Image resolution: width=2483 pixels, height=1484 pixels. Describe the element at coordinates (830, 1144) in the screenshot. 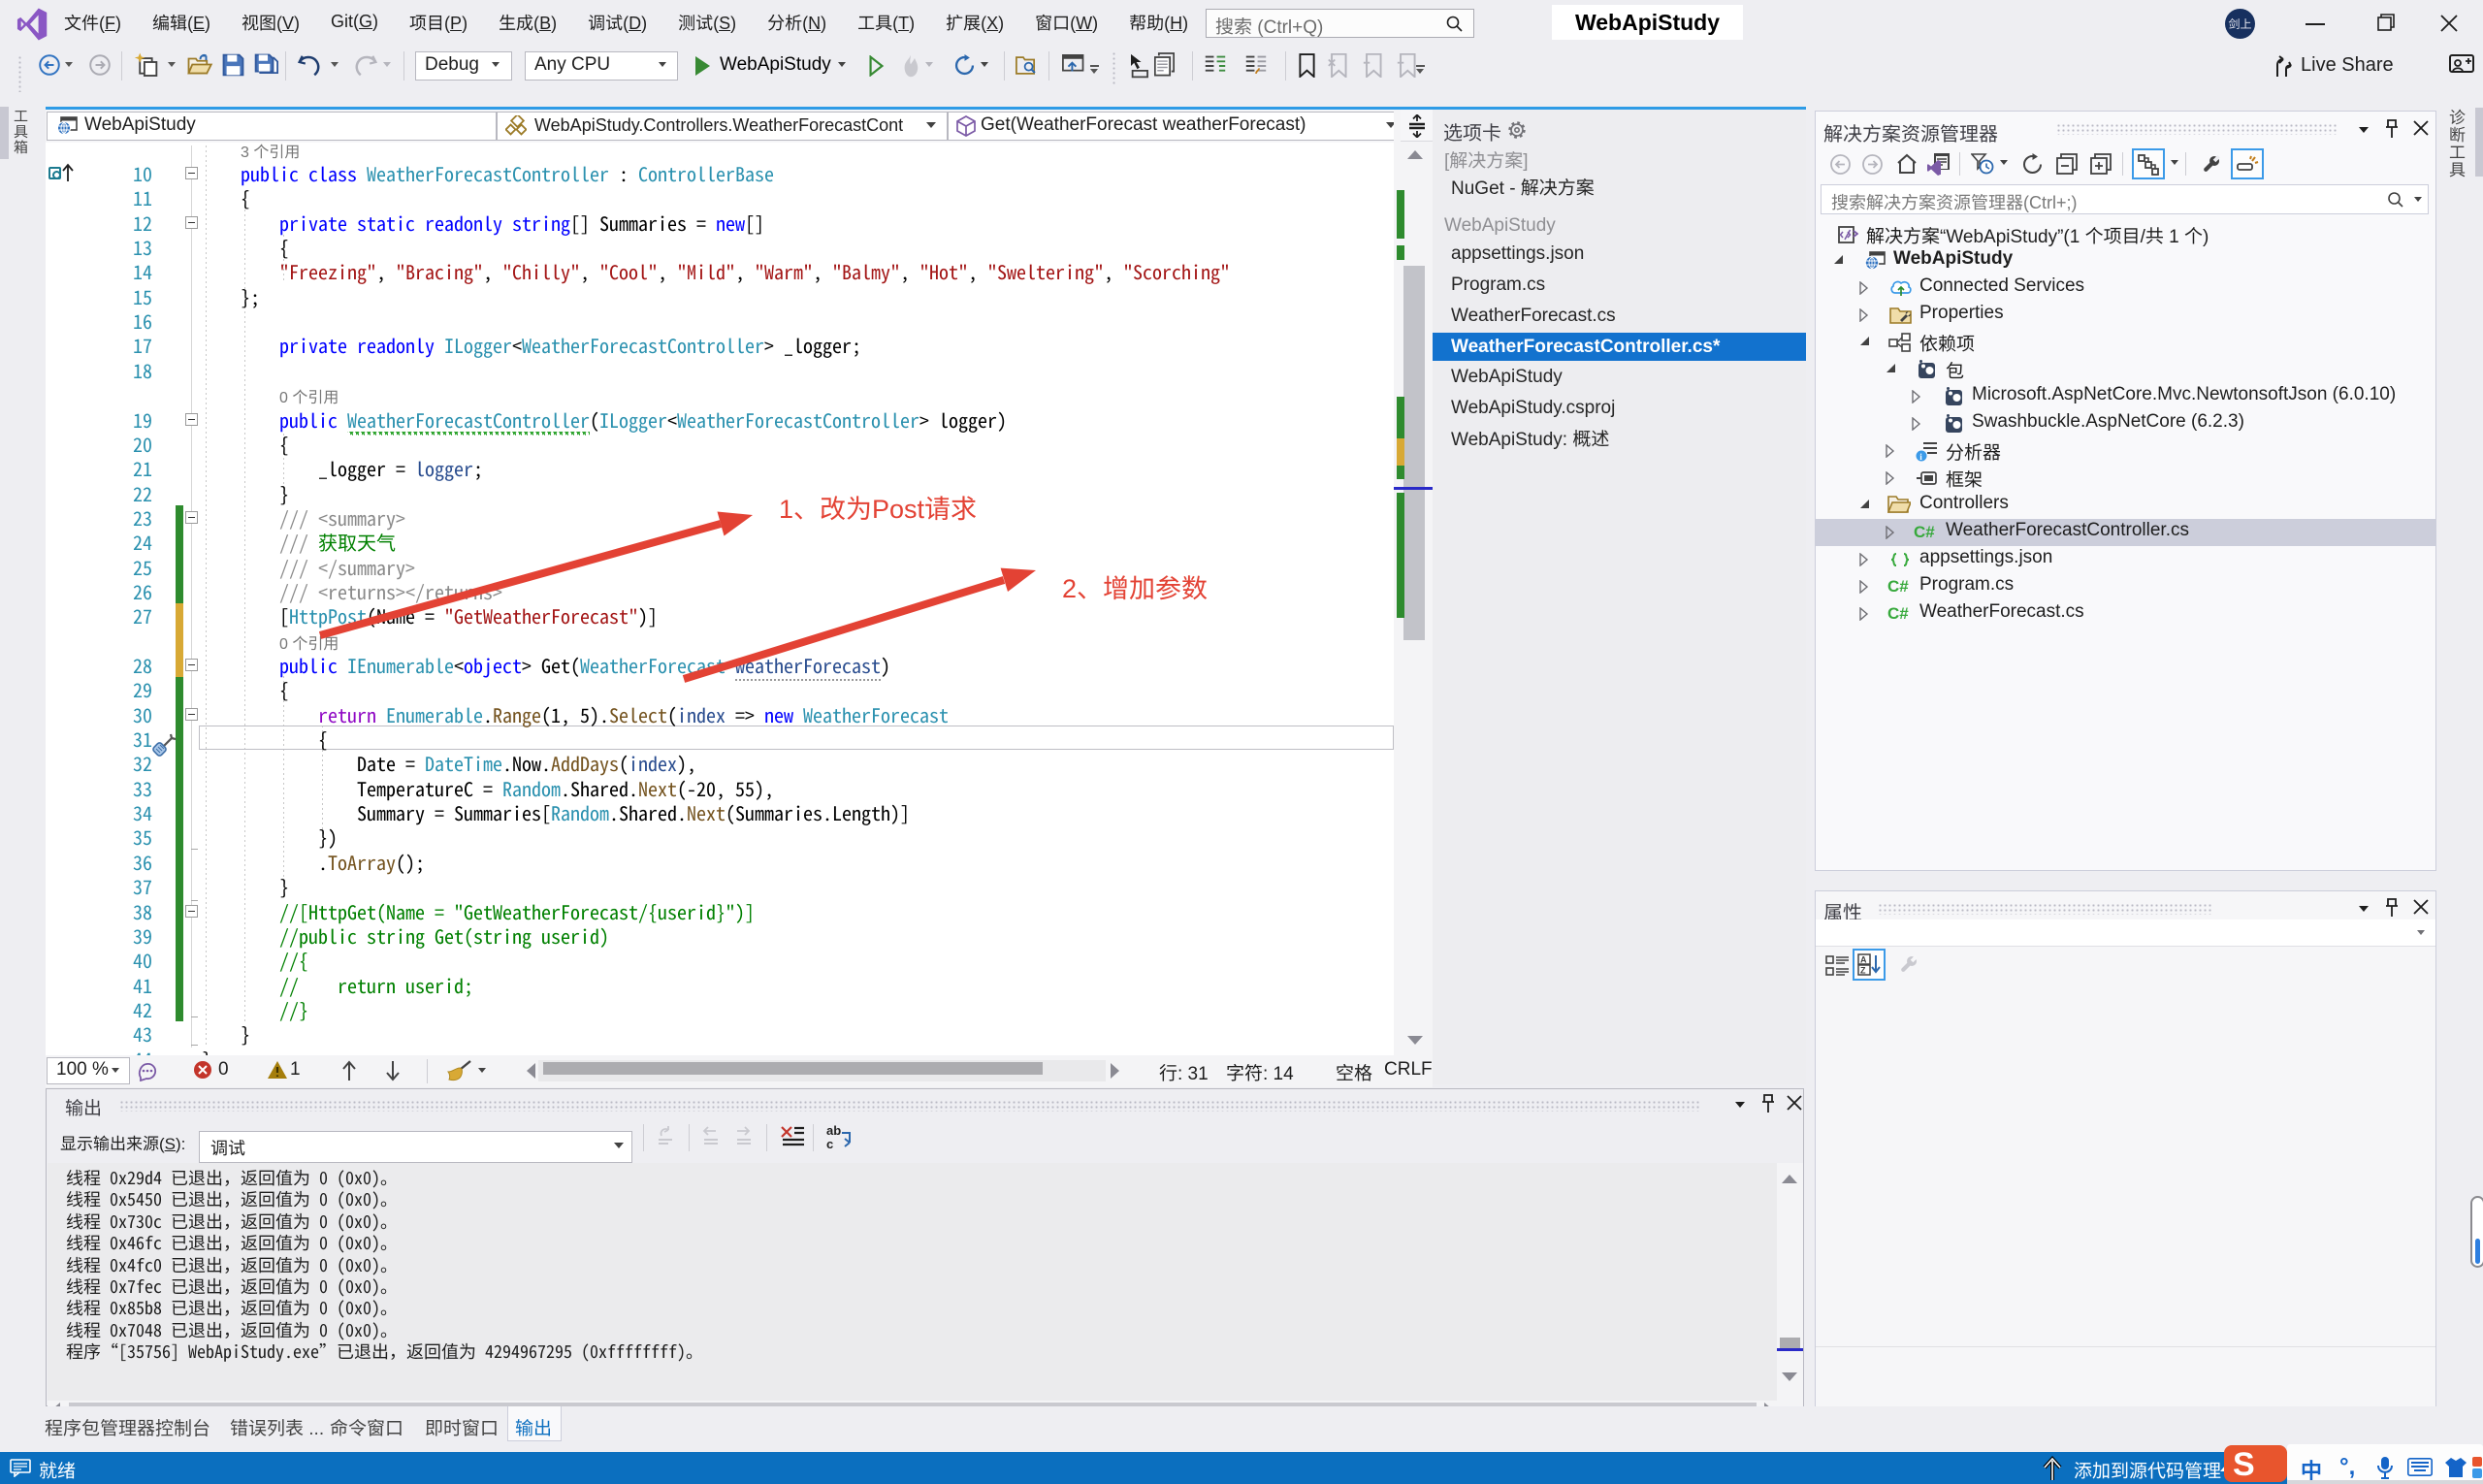

I see `svg-text: c` at that location.